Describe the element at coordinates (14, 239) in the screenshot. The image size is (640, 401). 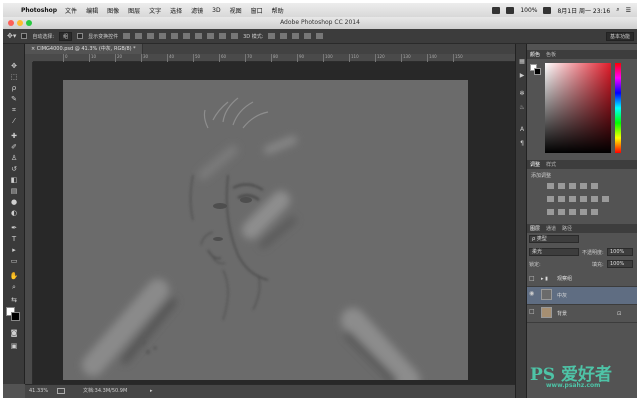
I see `type-tool-icon: T` at that location.